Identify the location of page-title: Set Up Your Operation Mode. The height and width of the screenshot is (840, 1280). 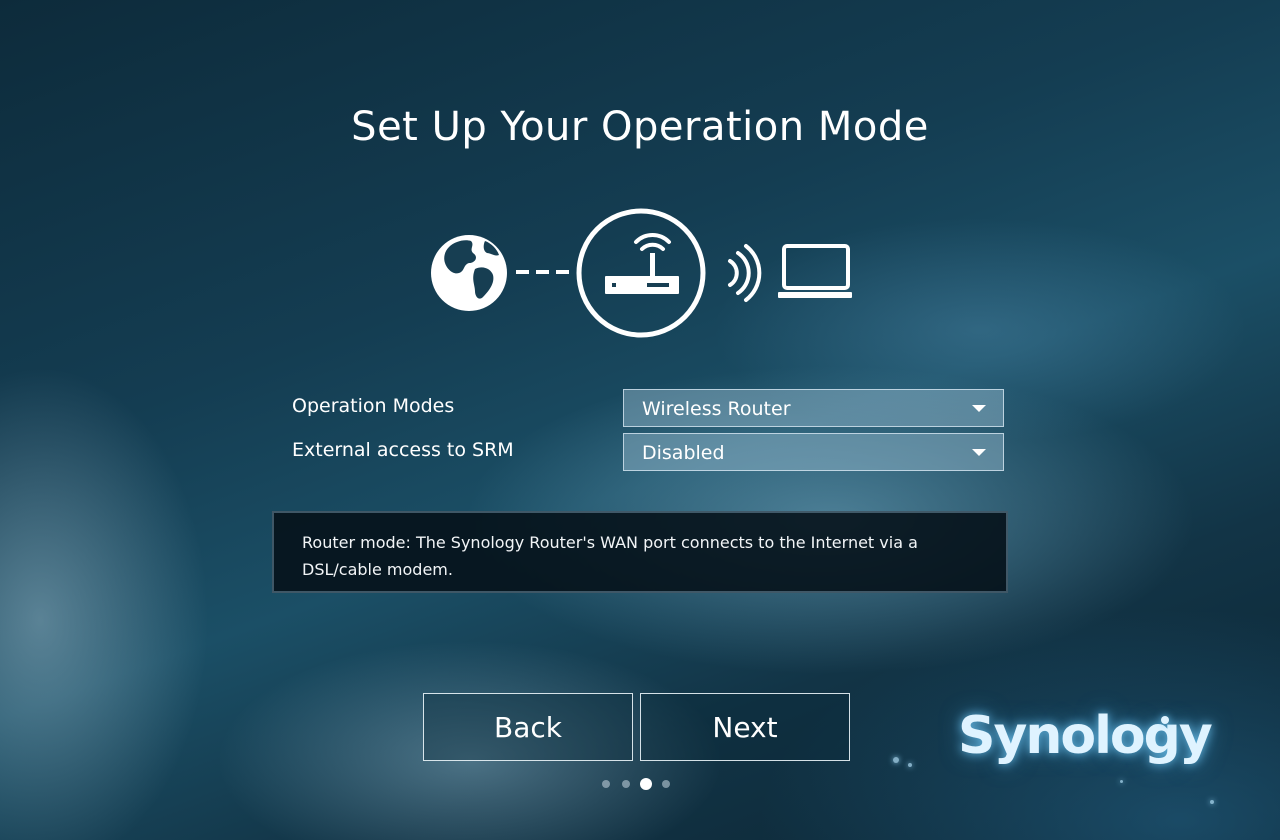
(640, 127).